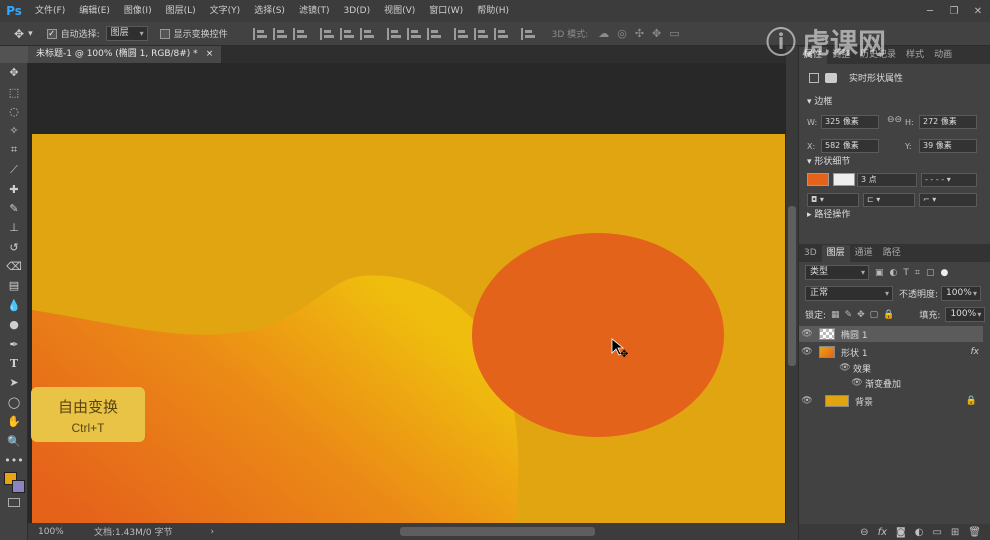 The height and width of the screenshot is (540, 990). I want to click on zoom-tool-icon: 🔍, so click(14, 440).